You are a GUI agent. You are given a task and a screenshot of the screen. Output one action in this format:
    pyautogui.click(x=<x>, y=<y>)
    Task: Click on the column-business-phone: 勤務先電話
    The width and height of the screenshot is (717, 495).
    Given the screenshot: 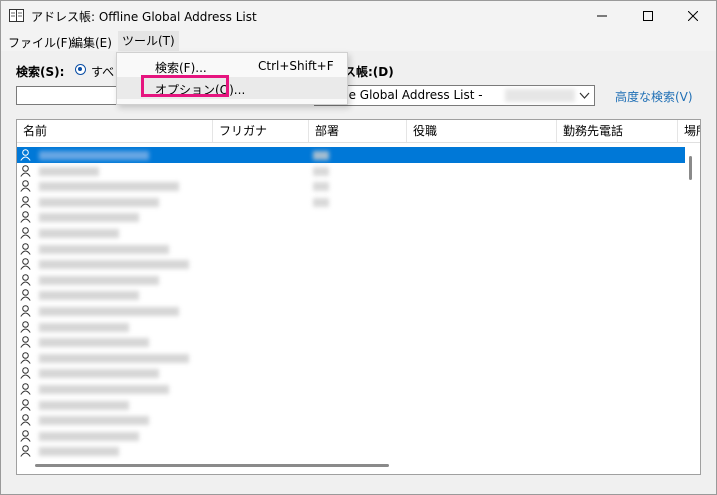 What is the action you would take?
    pyautogui.click(x=617, y=131)
    